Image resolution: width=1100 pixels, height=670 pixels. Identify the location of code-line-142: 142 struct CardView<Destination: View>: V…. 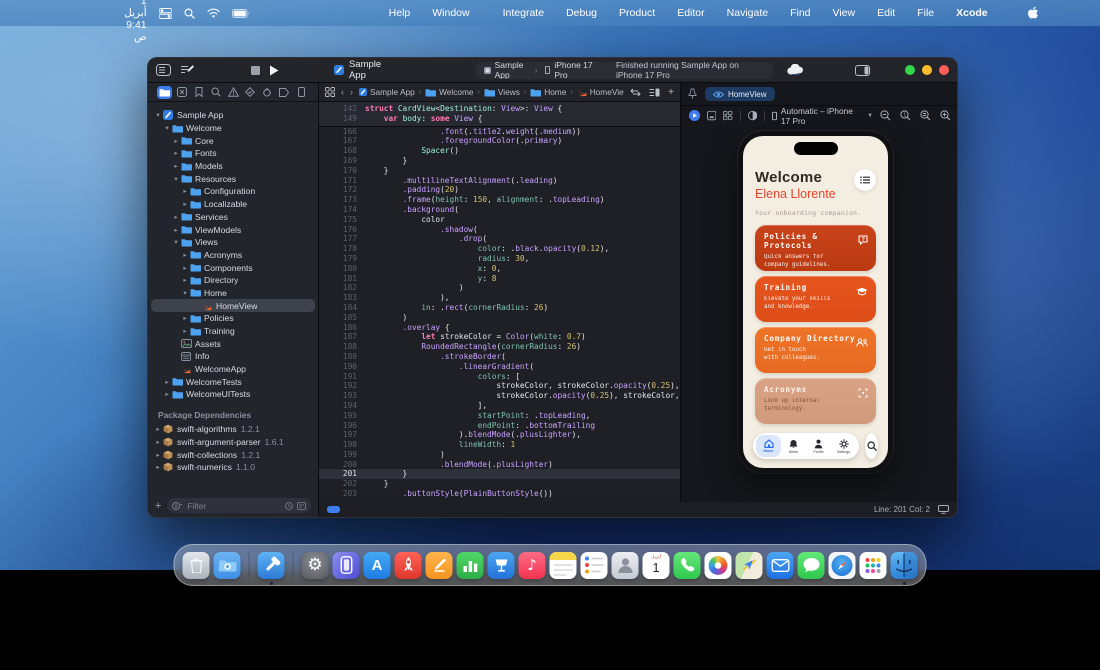
(499, 109).